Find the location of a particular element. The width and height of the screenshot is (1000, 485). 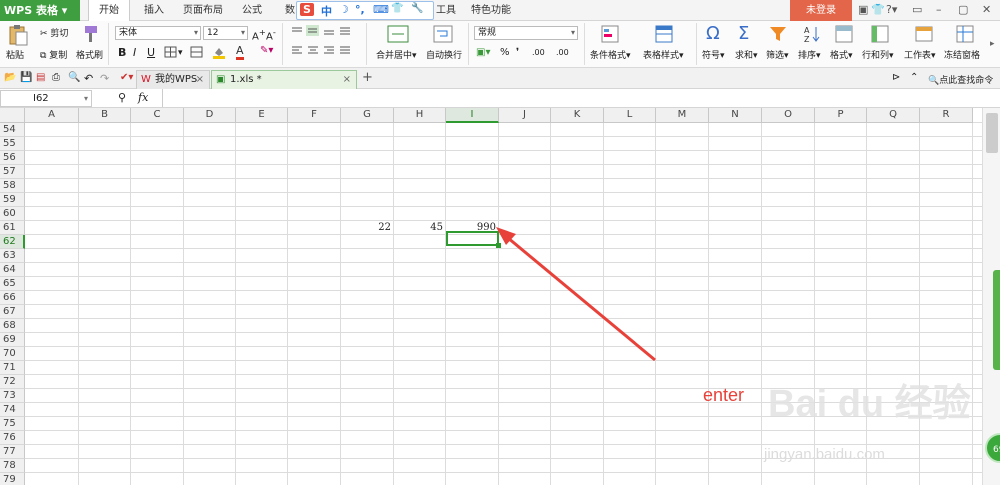

worksheet-button: 工作表▾ is located at coordinates (920, 54).